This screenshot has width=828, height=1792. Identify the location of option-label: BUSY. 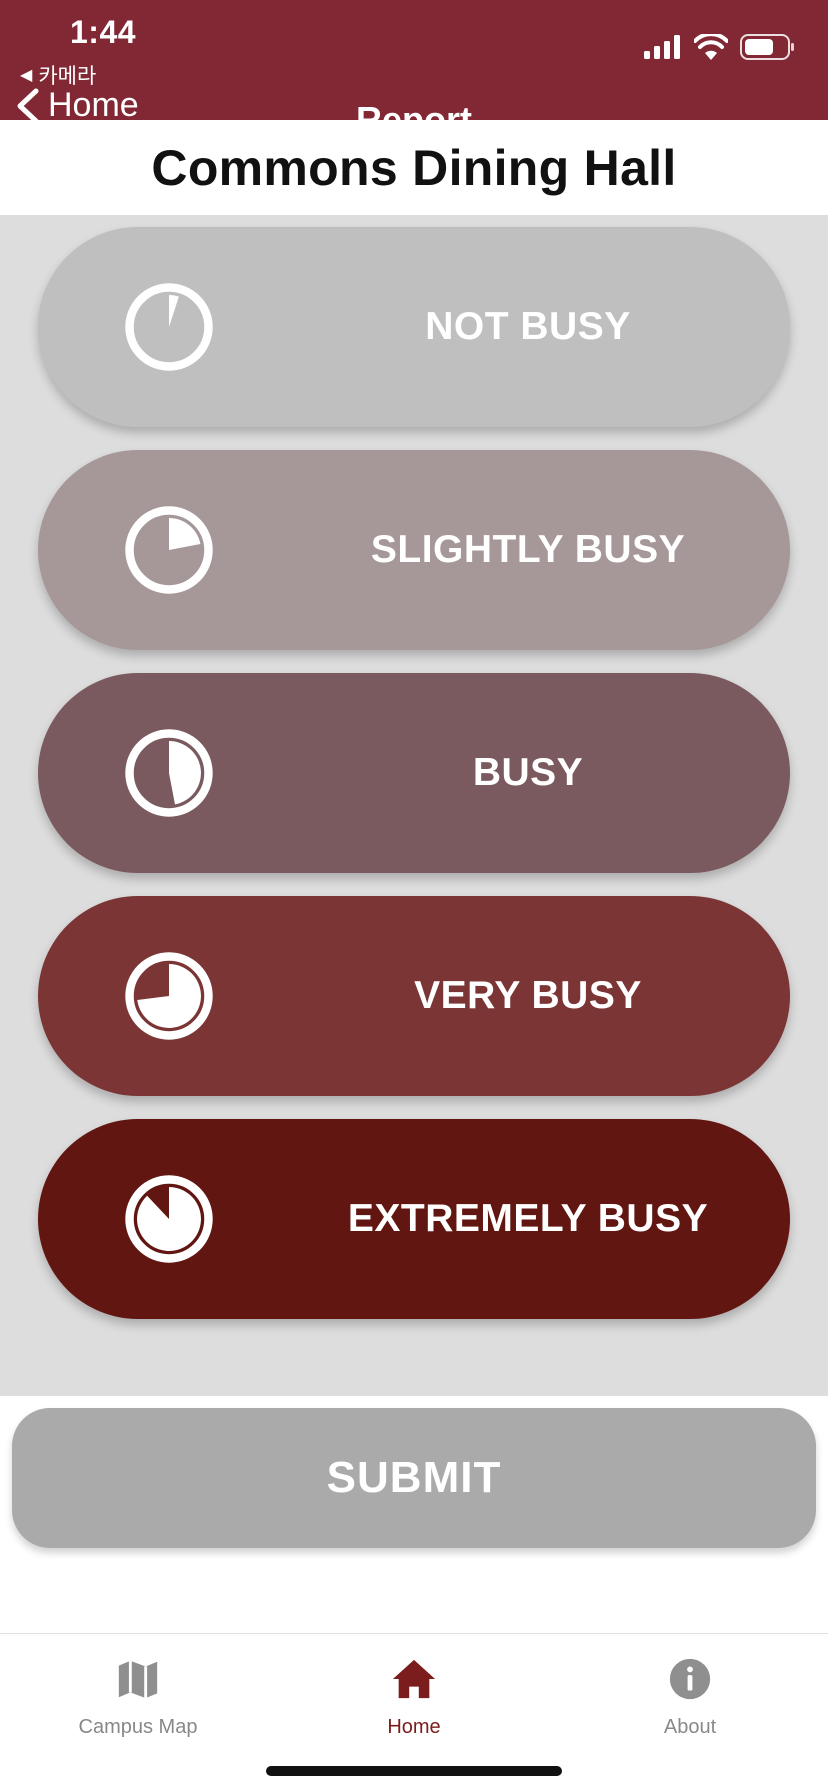
(528, 772).